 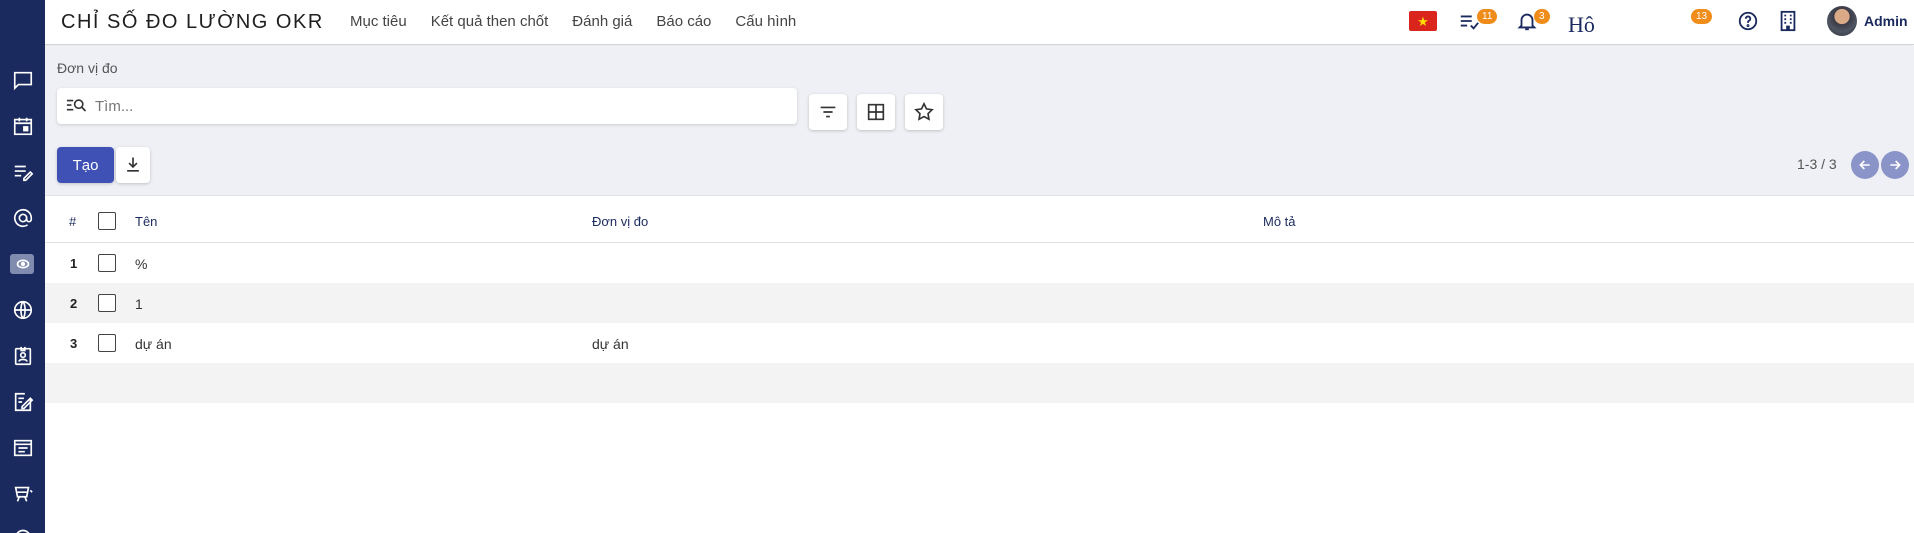 I want to click on pager-previous-button, so click(x=1865, y=165).